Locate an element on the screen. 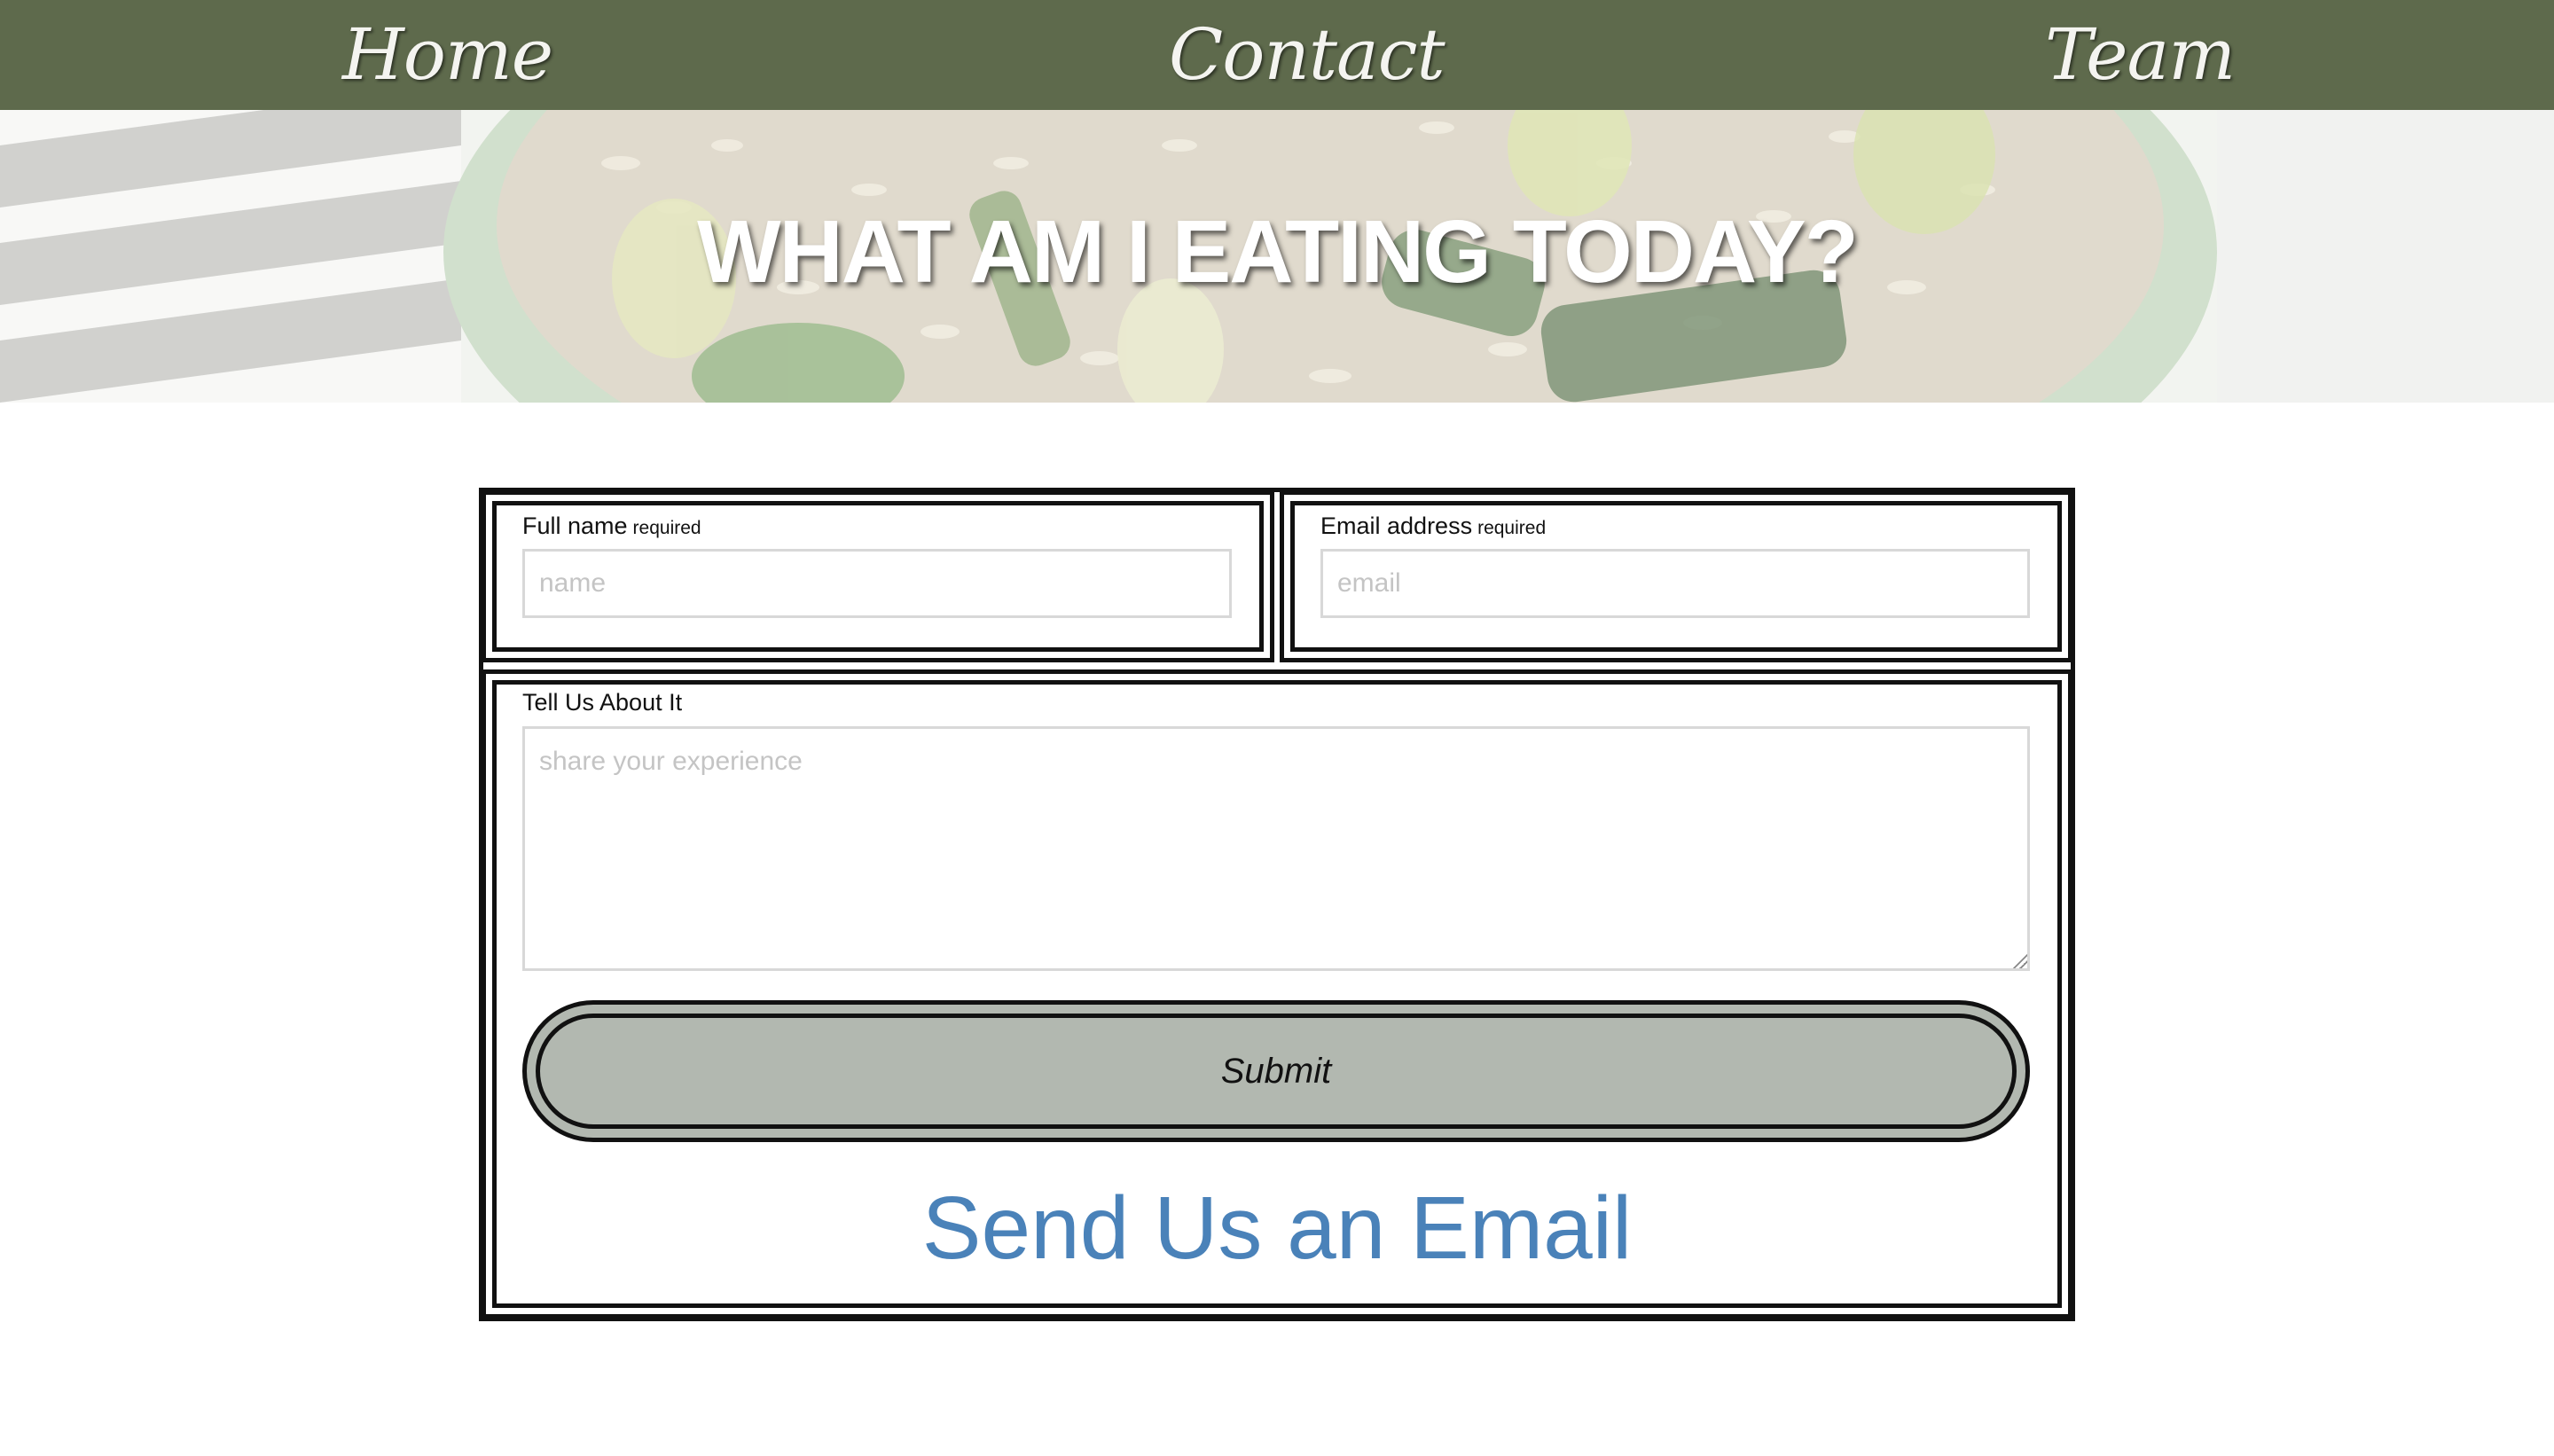 The width and height of the screenshot is (2554, 1456). resize-handle-icon is located at coordinates (2019, 960).